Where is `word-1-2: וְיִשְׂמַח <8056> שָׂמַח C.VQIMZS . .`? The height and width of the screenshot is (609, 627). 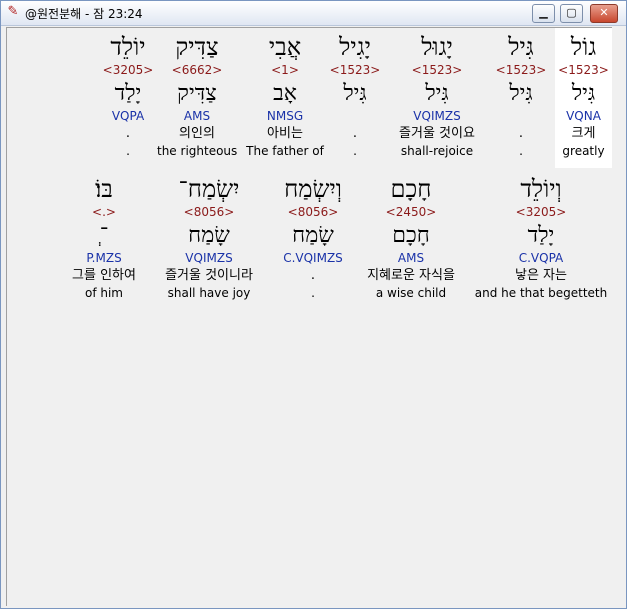 word-1-2: וְיִשְׂמַח <8056> שָׂמַח C.VQIMZS . . is located at coordinates (313, 238).